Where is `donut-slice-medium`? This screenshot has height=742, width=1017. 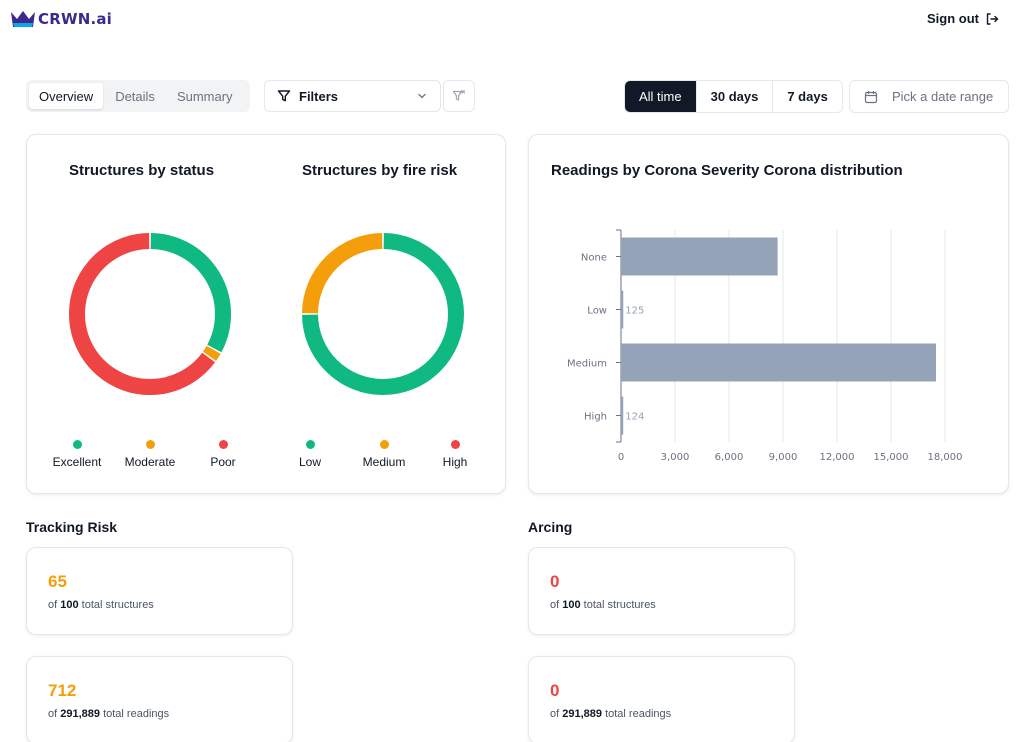
donut-slice-medium is located at coordinates (342, 273).